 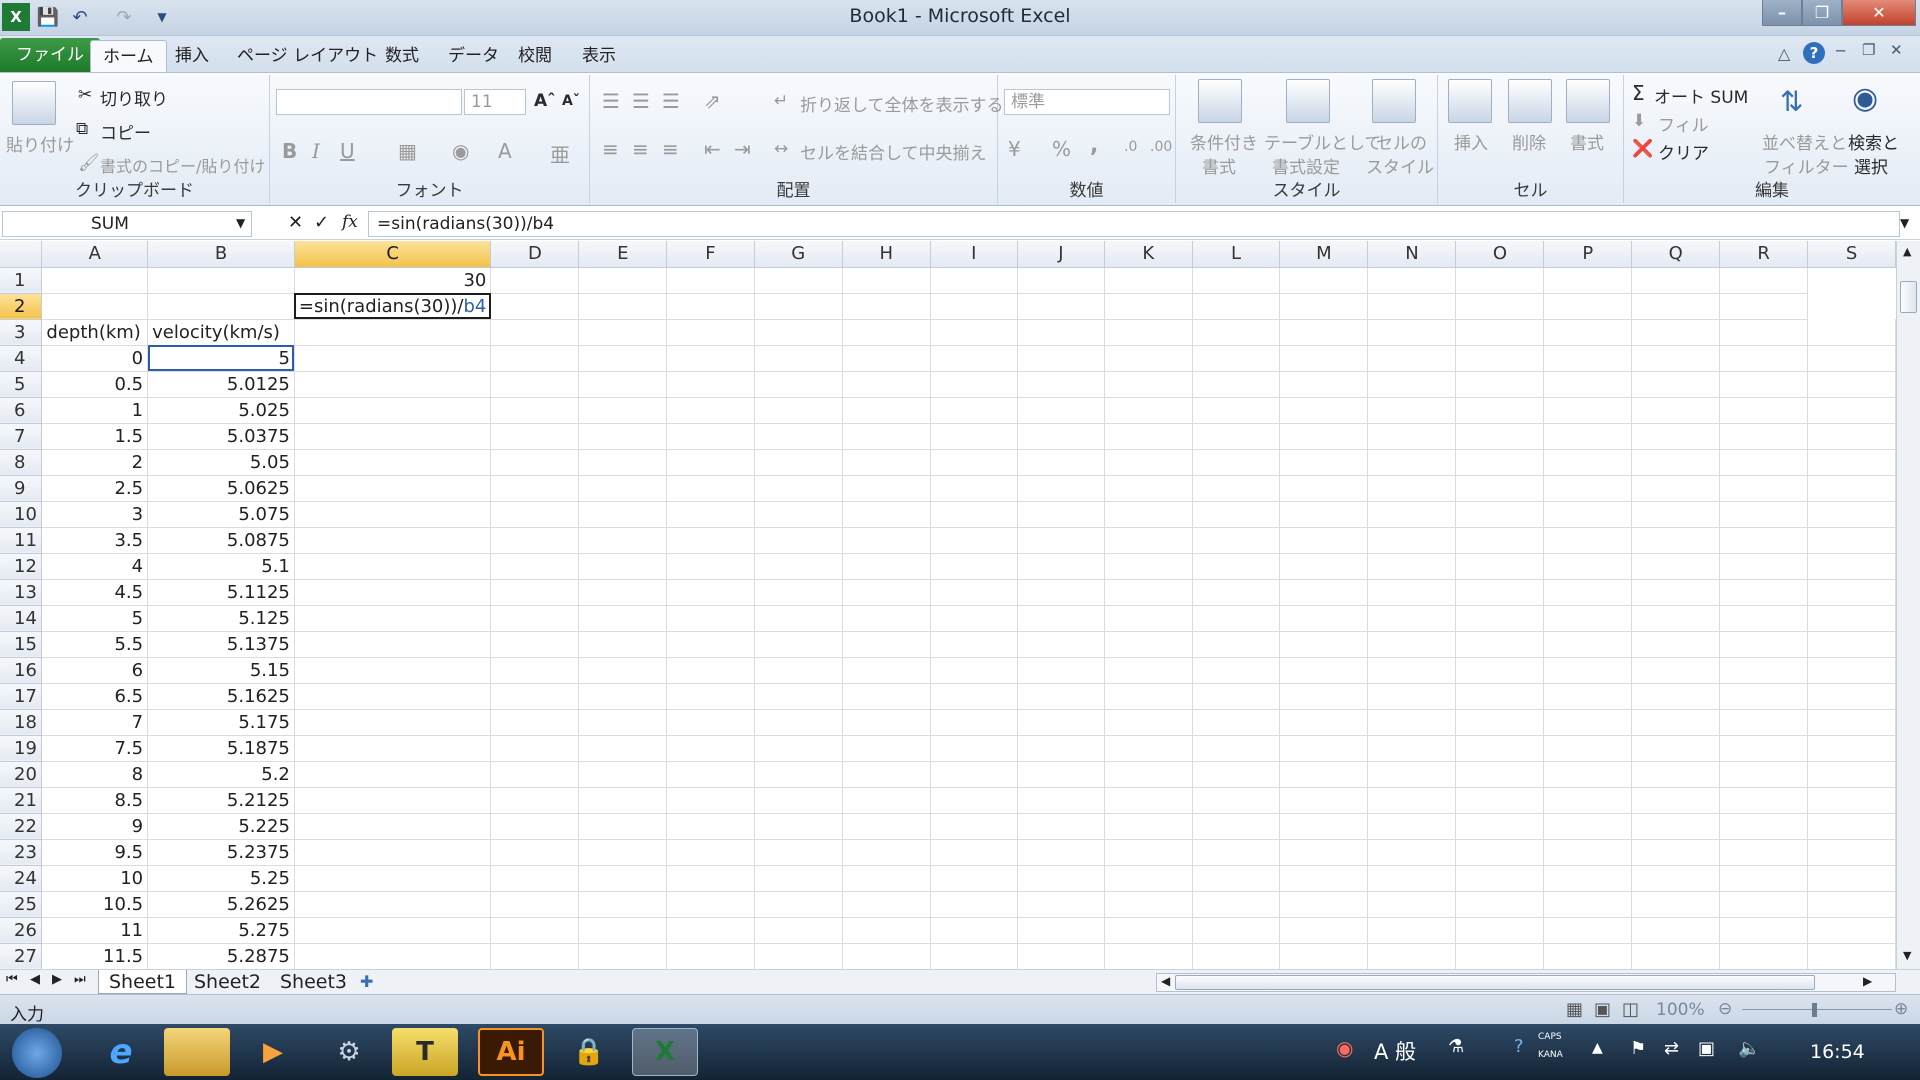 What do you see at coordinates (505, 151) in the screenshot?
I see `font-color-button: A` at bounding box center [505, 151].